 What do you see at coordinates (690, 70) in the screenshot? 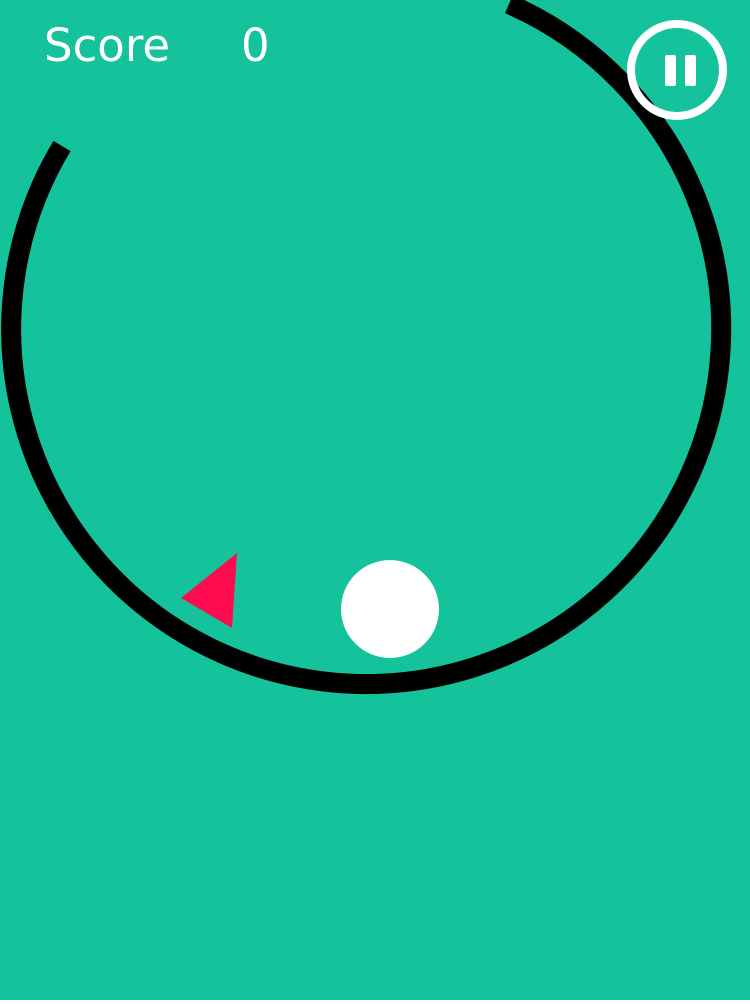
I see `pause-icon-bar` at bounding box center [690, 70].